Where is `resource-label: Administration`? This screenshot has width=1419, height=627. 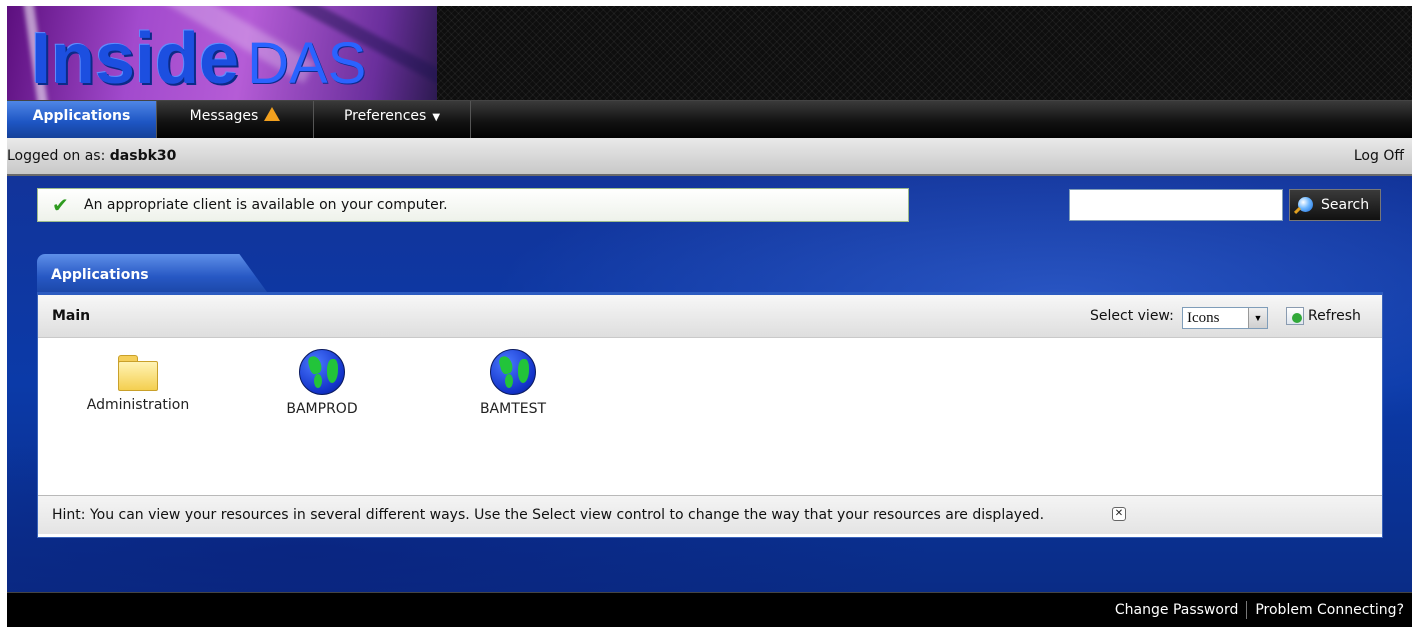 resource-label: Administration is located at coordinates (138, 405).